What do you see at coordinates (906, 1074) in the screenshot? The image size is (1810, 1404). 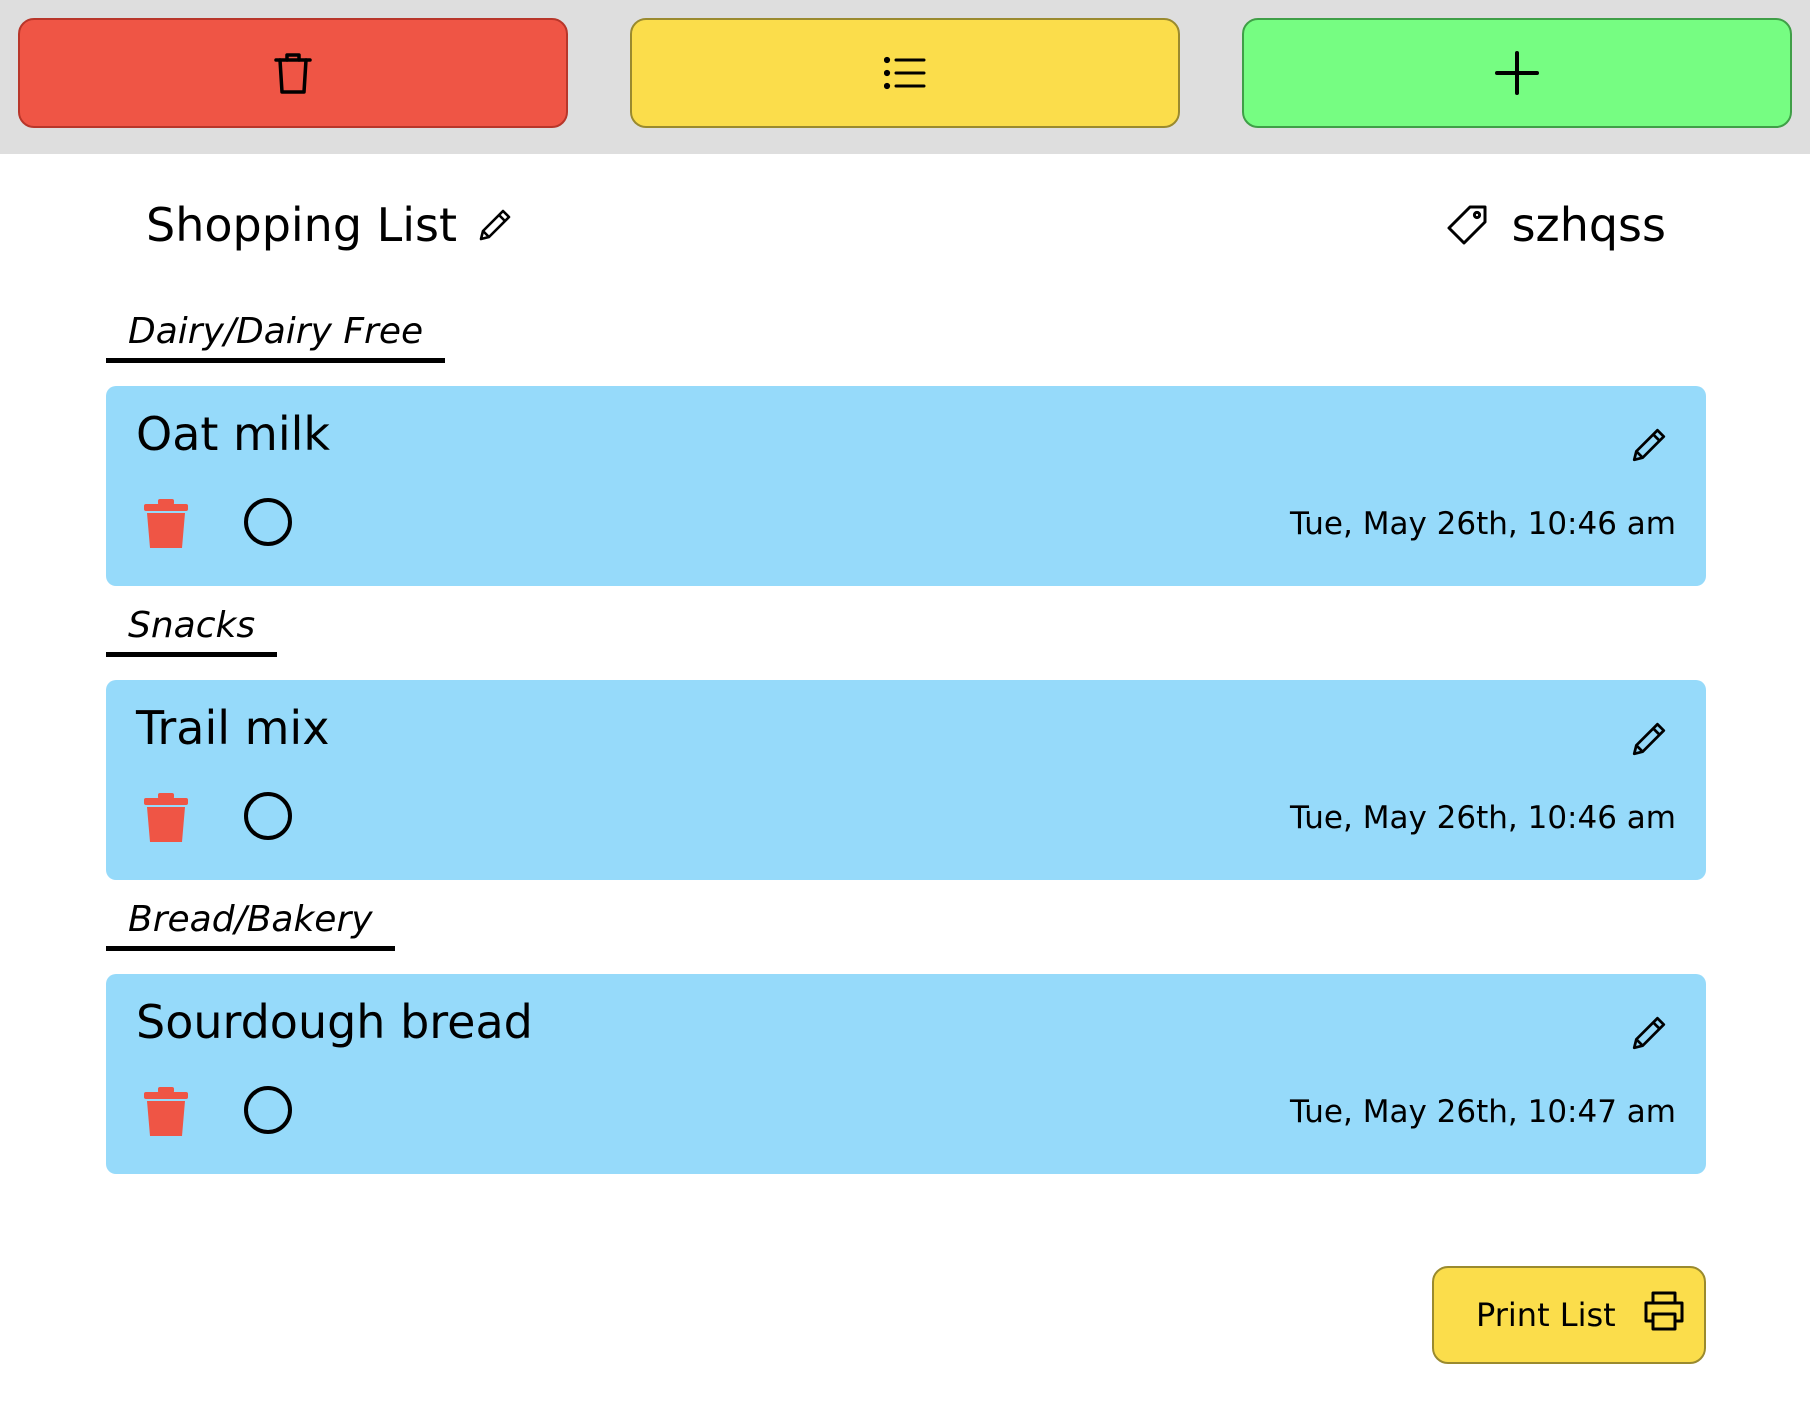 I see `list-item: Sourdough bread Tue, May 26th, 10:47 am` at bounding box center [906, 1074].